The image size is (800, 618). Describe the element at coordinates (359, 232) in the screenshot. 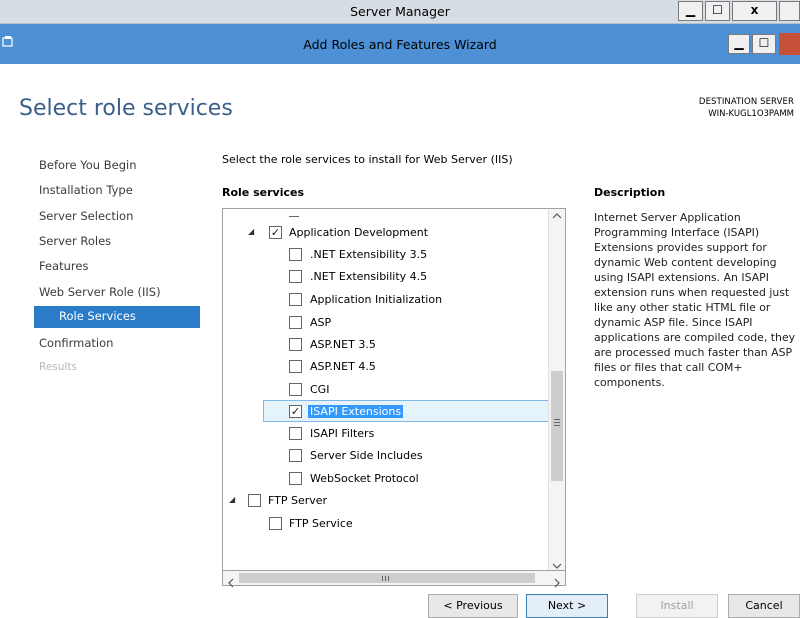

I see `tree-label: Application Development` at that location.